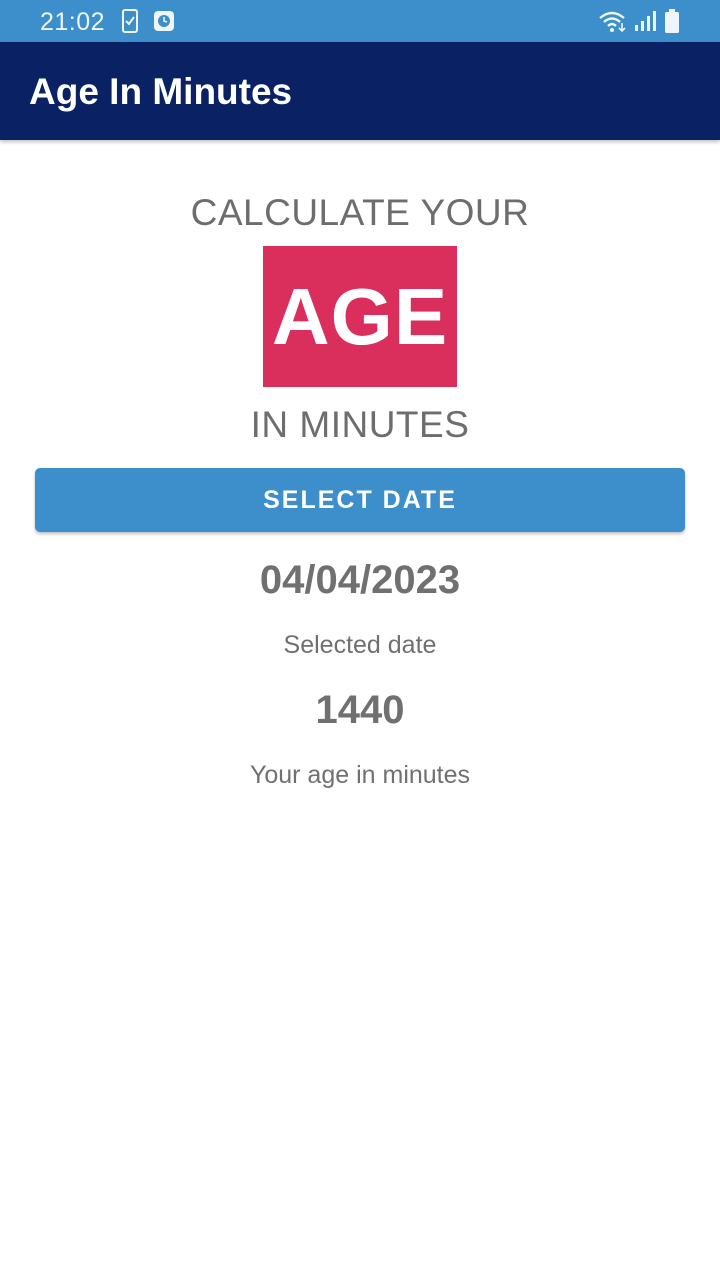 The image size is (720, 1280). What do you see at coordinates (360, 500) in the screenshot?
I see `select-date-button: SELECT DATE` at bounding box center [360, 500].